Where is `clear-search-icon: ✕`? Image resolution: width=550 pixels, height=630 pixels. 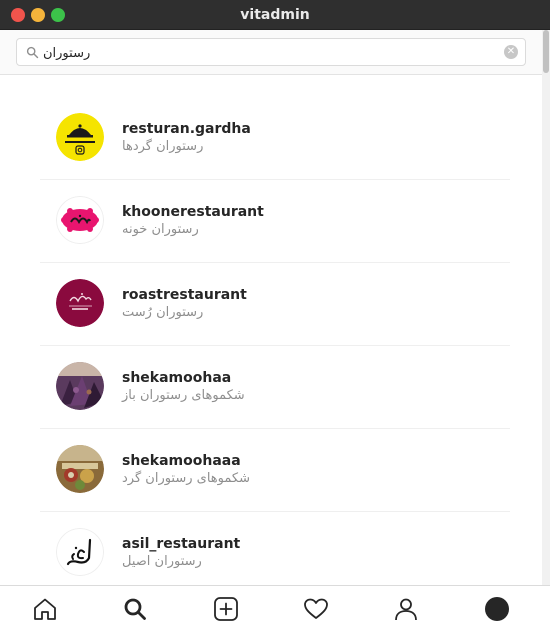
clear-search-icon: ✕ is located at coordinates (511, 52).